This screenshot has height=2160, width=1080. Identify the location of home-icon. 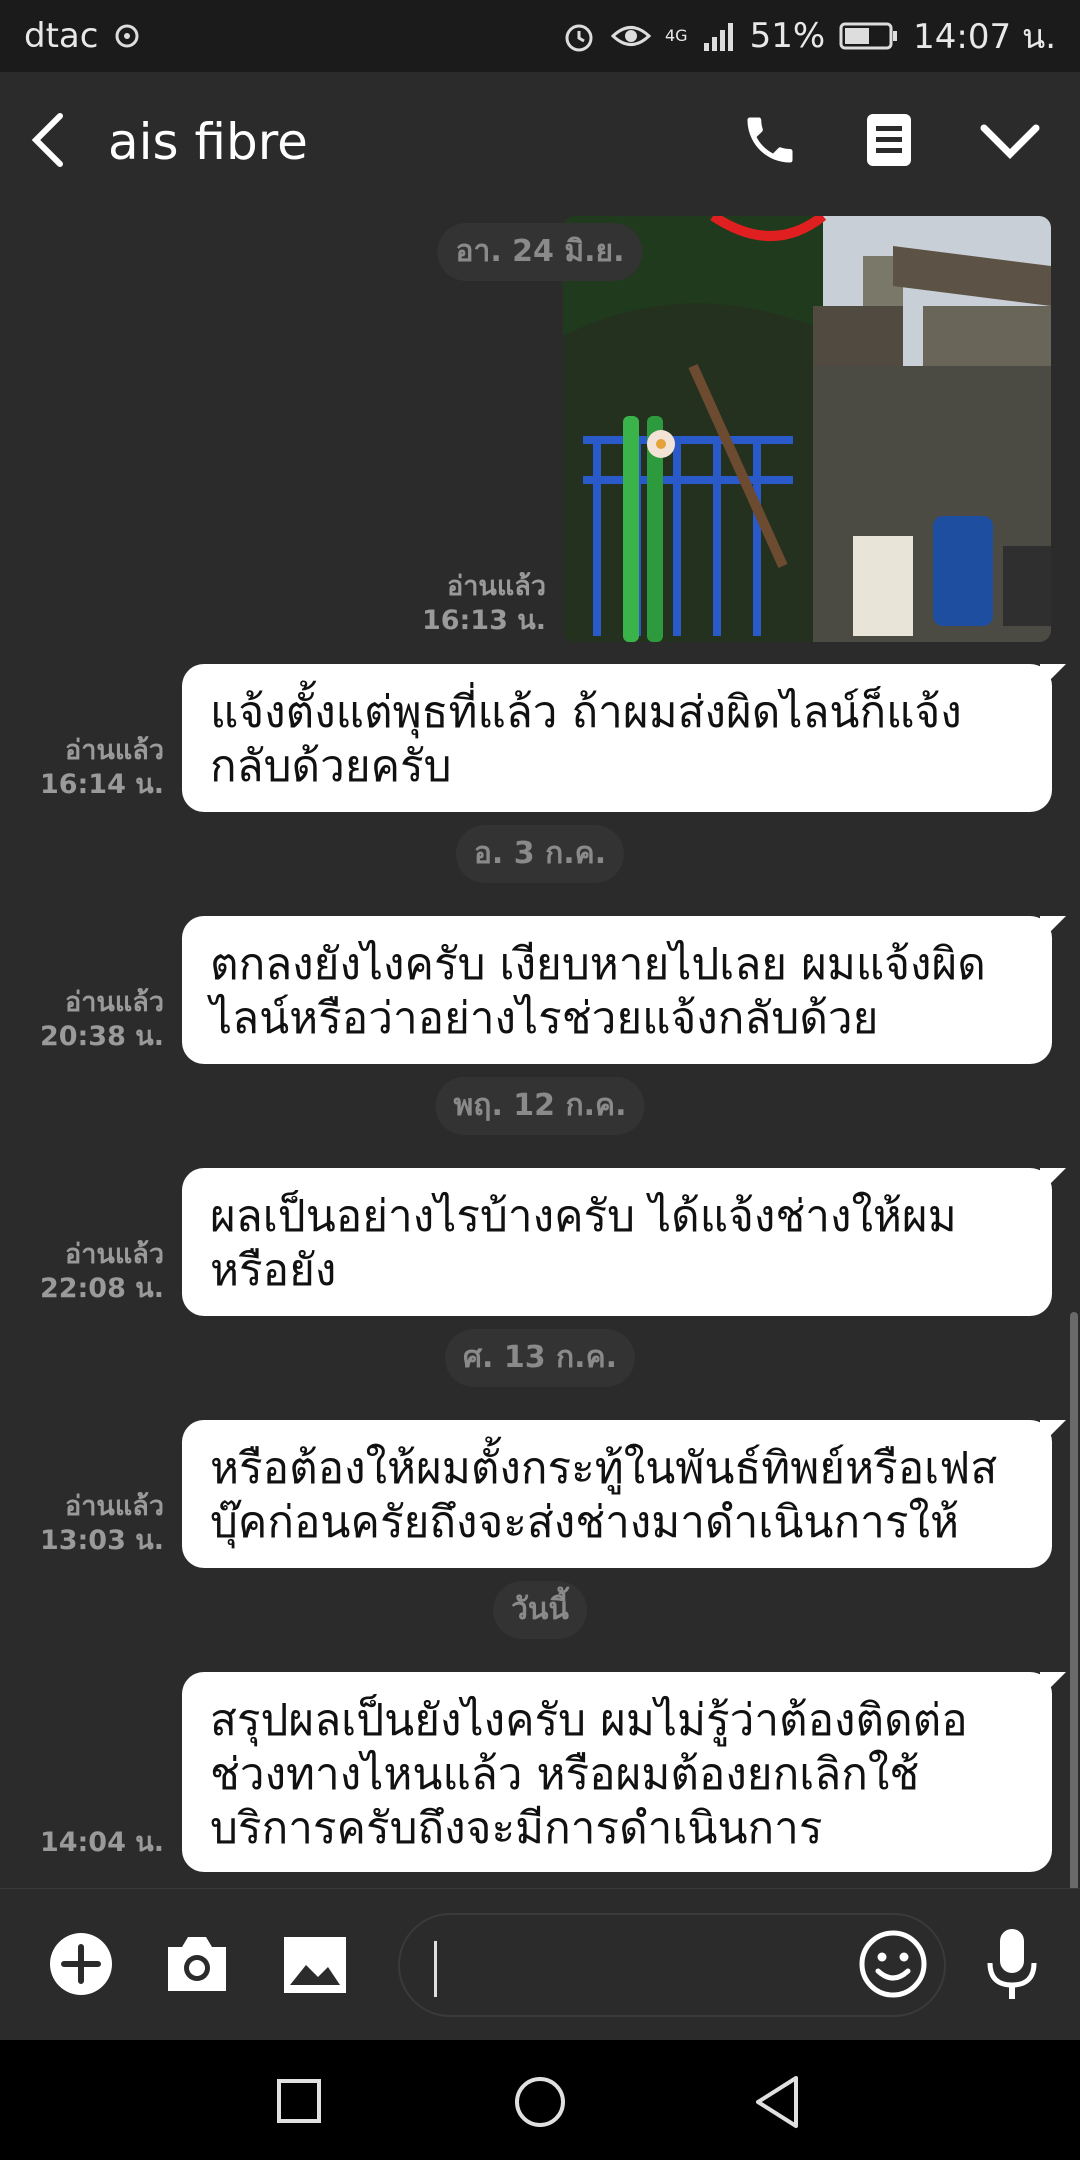
(540, 2104).